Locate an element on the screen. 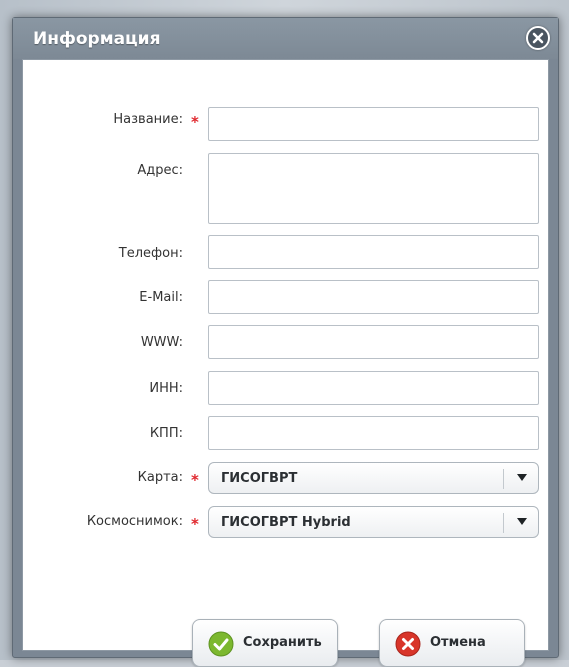  kpp-label: КПП: is located at coordinates (166, 433).